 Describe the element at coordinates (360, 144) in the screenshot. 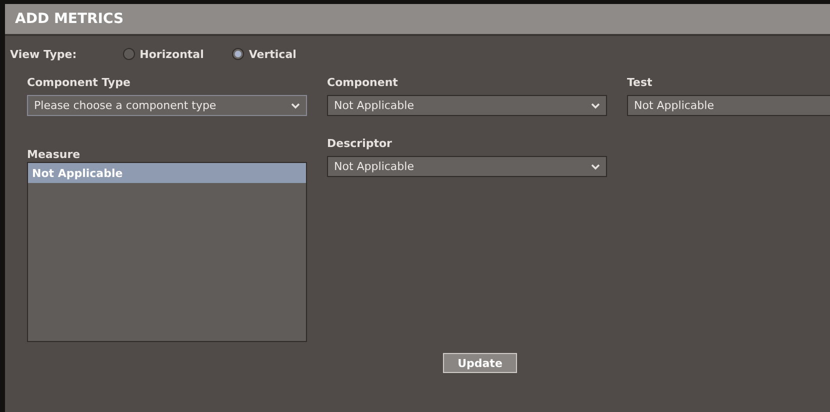

I see `field-label: Descriptor` at that location.